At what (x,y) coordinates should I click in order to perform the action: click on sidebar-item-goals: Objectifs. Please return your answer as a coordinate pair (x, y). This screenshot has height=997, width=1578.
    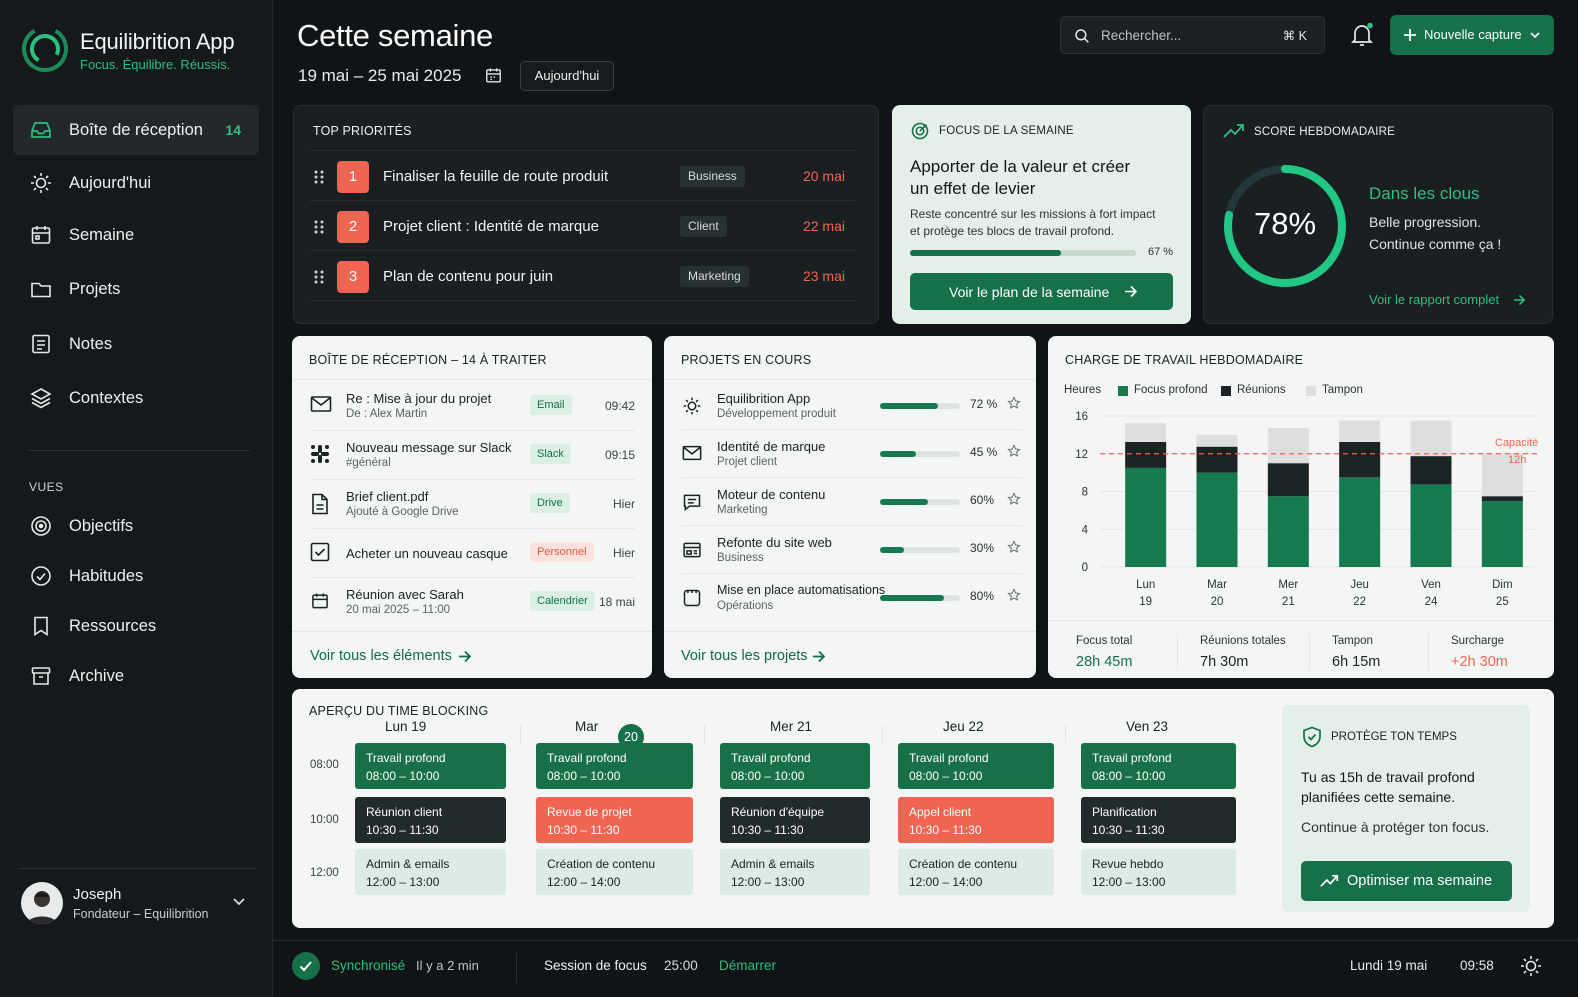
    Looking at the image, I should click on (136, 526).